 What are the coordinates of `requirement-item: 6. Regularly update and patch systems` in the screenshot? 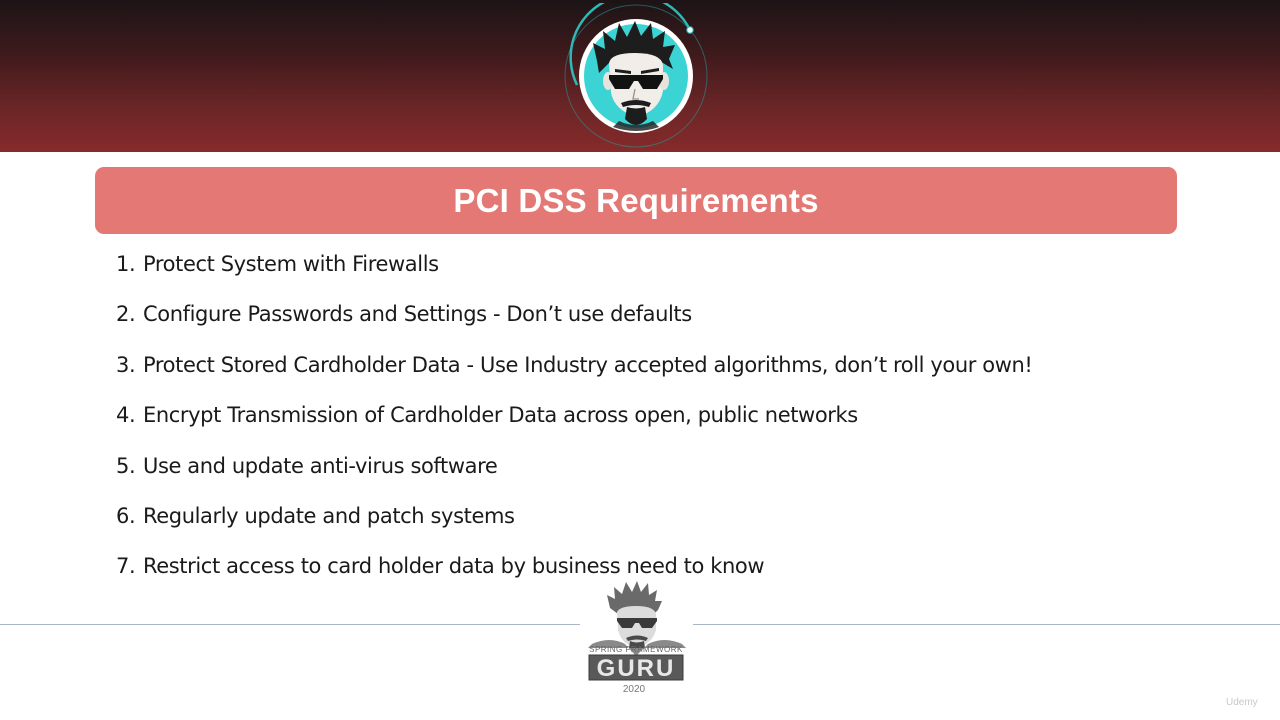 It's located at (574, 522).